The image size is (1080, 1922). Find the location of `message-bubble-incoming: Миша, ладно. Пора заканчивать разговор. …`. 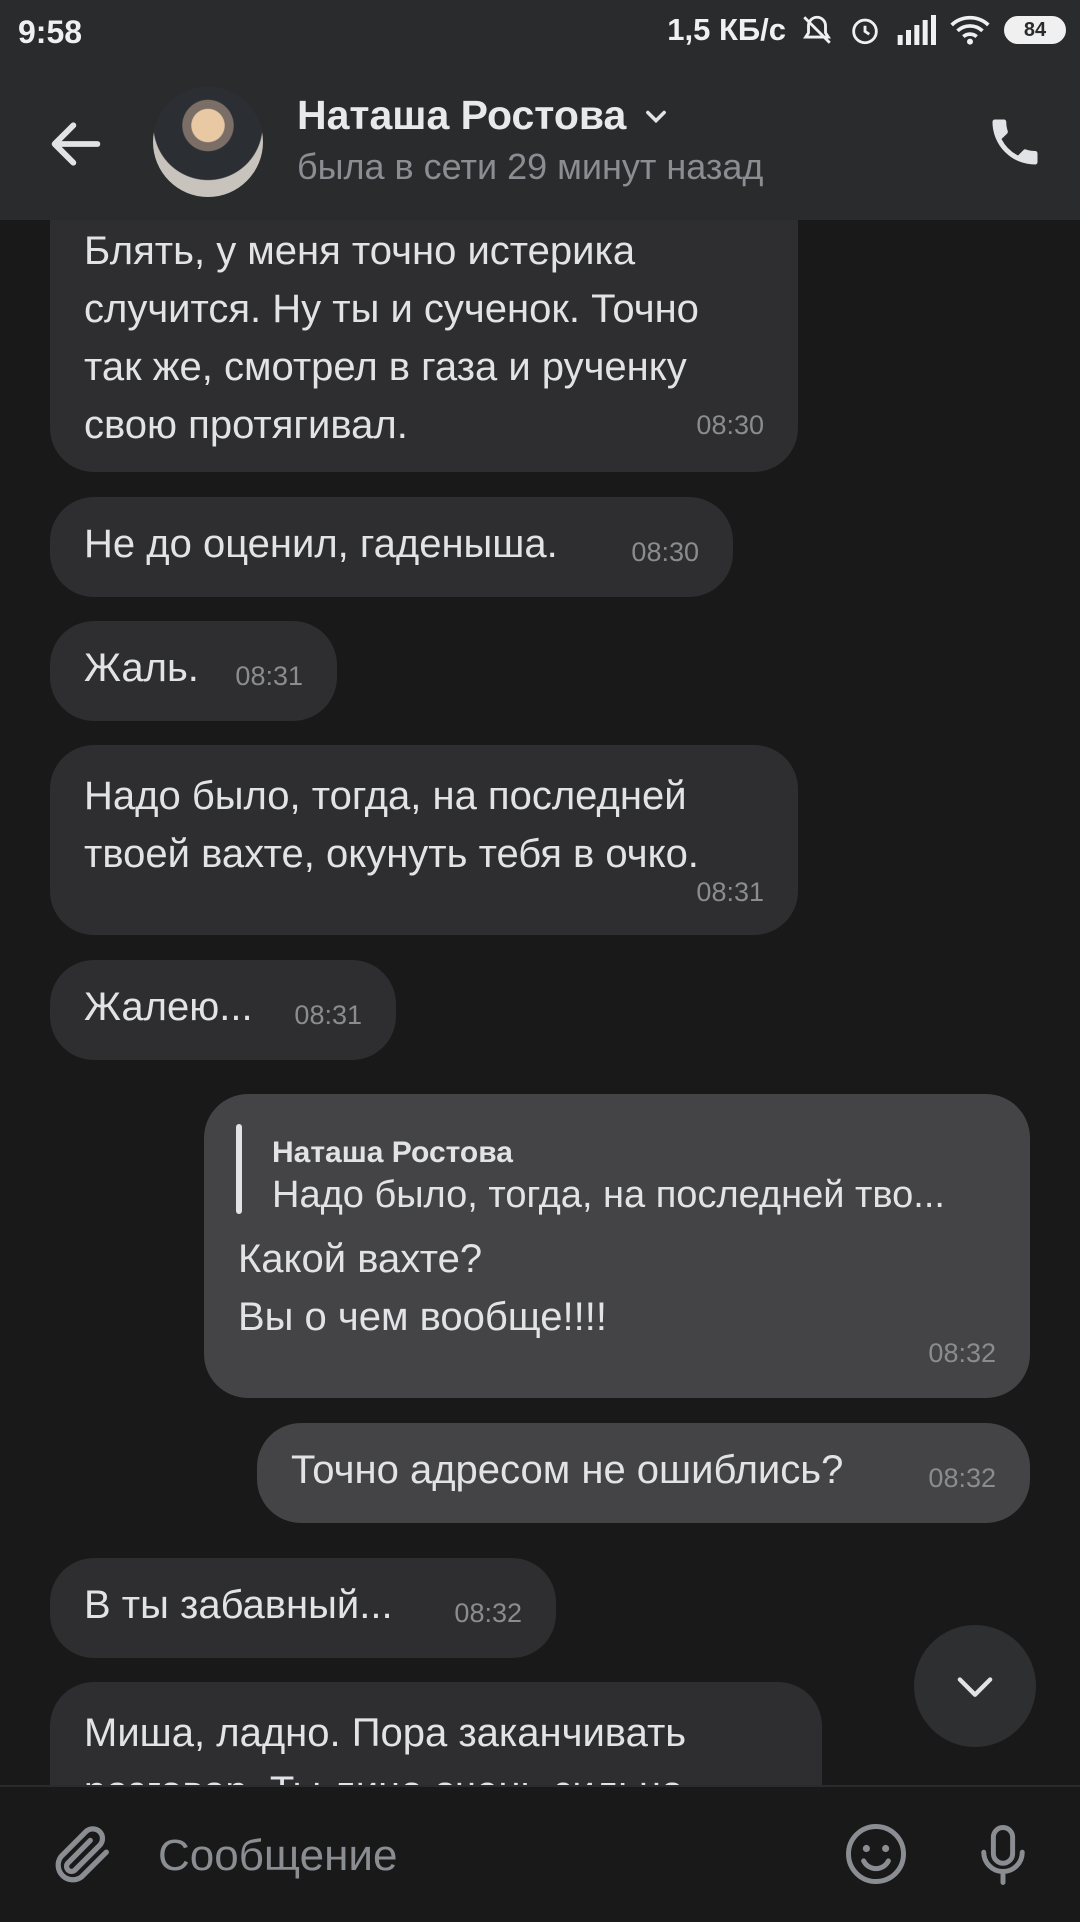

message-bubble-incoming: Миша, ладно. Пора заканчивать разговор. … is located at coordinates (436, 1733).